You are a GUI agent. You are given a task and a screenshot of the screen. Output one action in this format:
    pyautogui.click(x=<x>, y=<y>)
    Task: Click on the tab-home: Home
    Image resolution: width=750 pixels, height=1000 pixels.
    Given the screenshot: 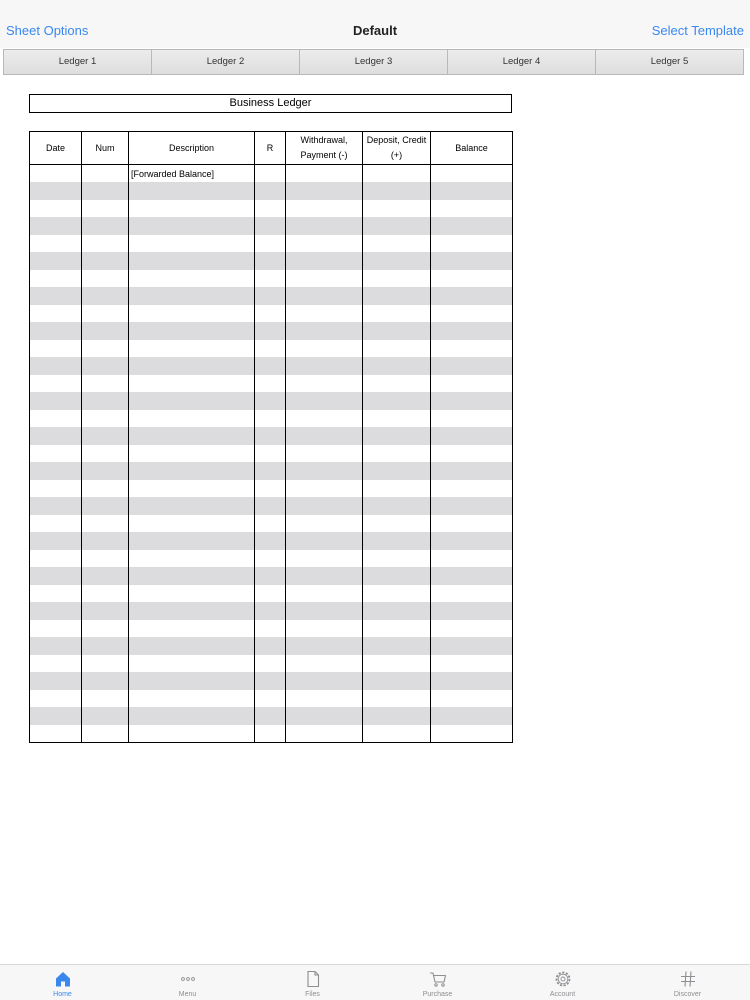 What is the action you would take?
    pyautogui.click(x=62, y=982)
    